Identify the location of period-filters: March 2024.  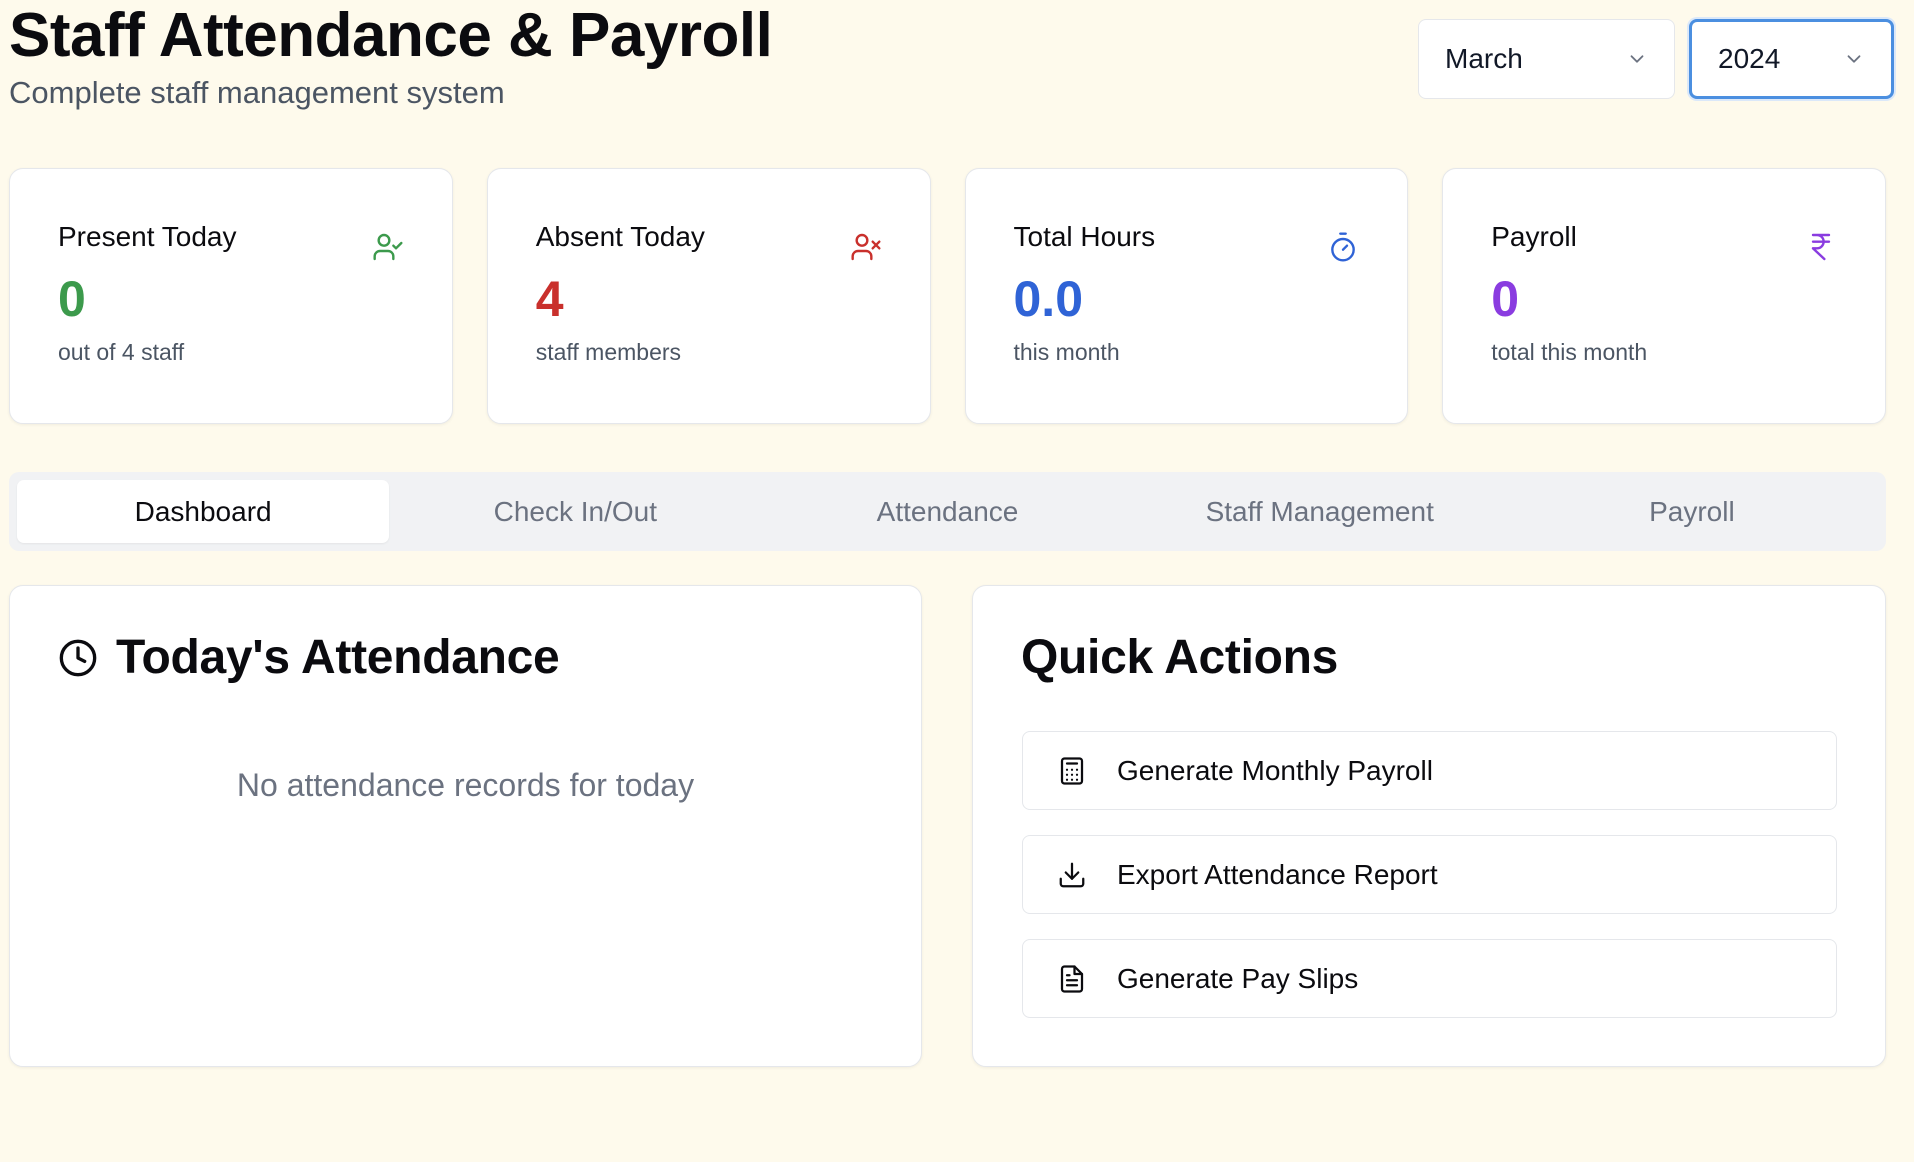
(1656, 59).